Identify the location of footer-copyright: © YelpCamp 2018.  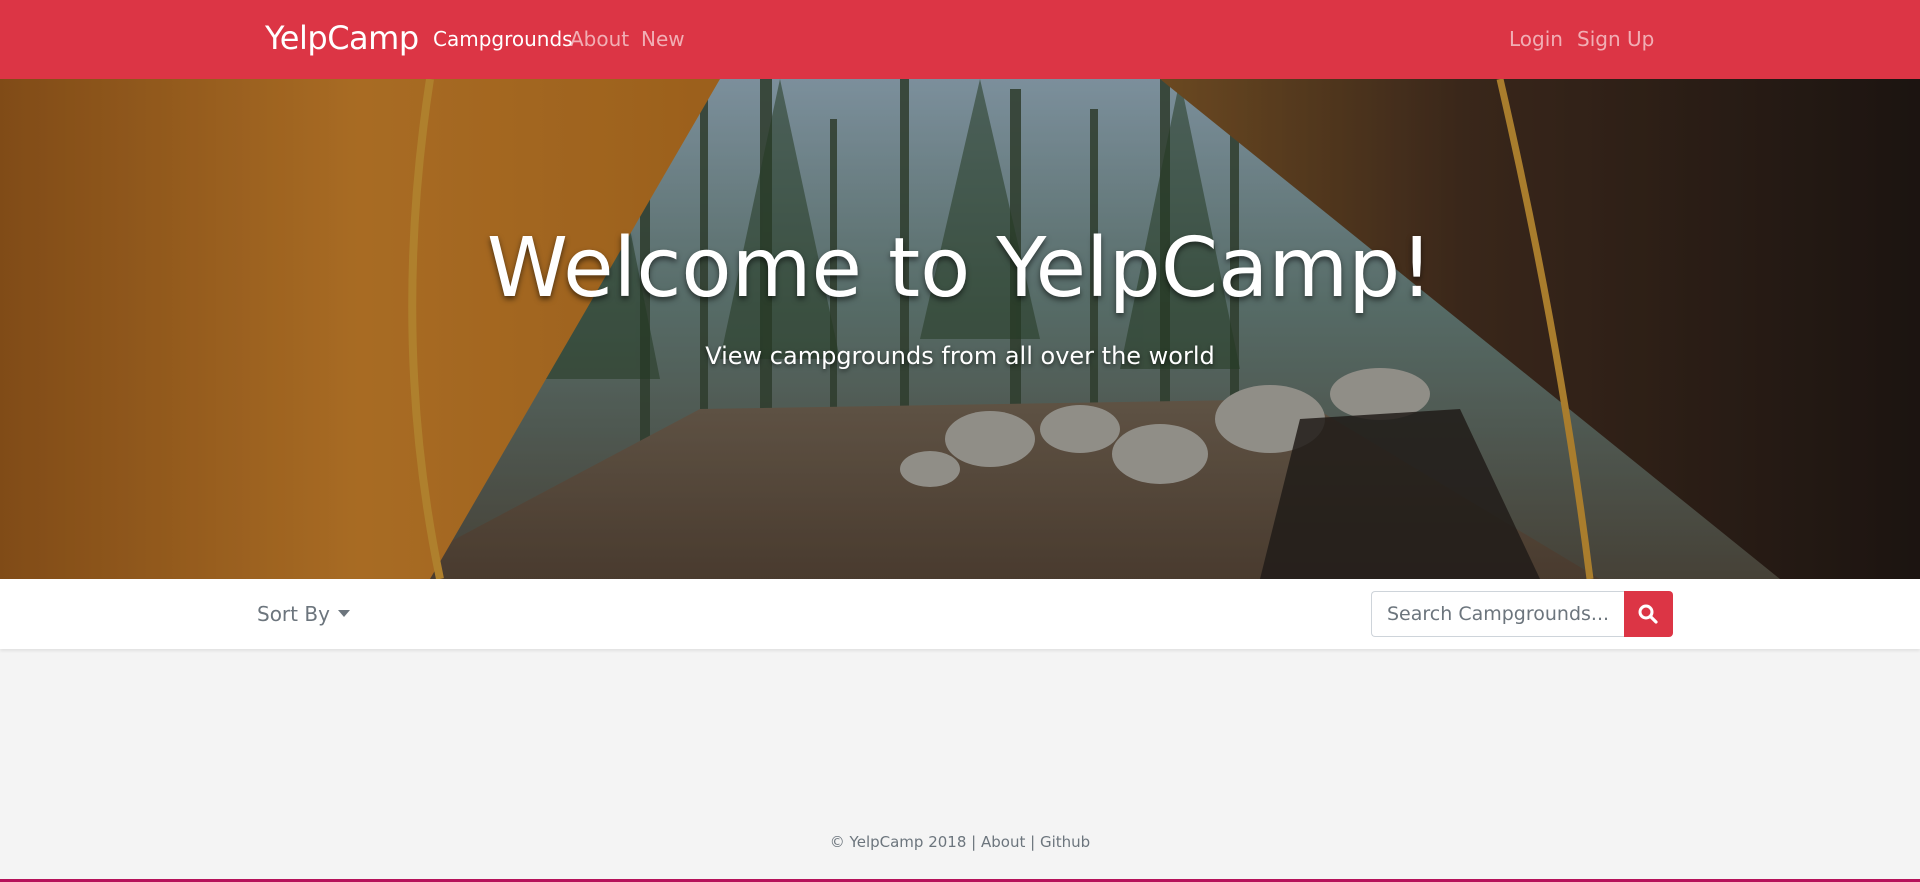
(898, 842).